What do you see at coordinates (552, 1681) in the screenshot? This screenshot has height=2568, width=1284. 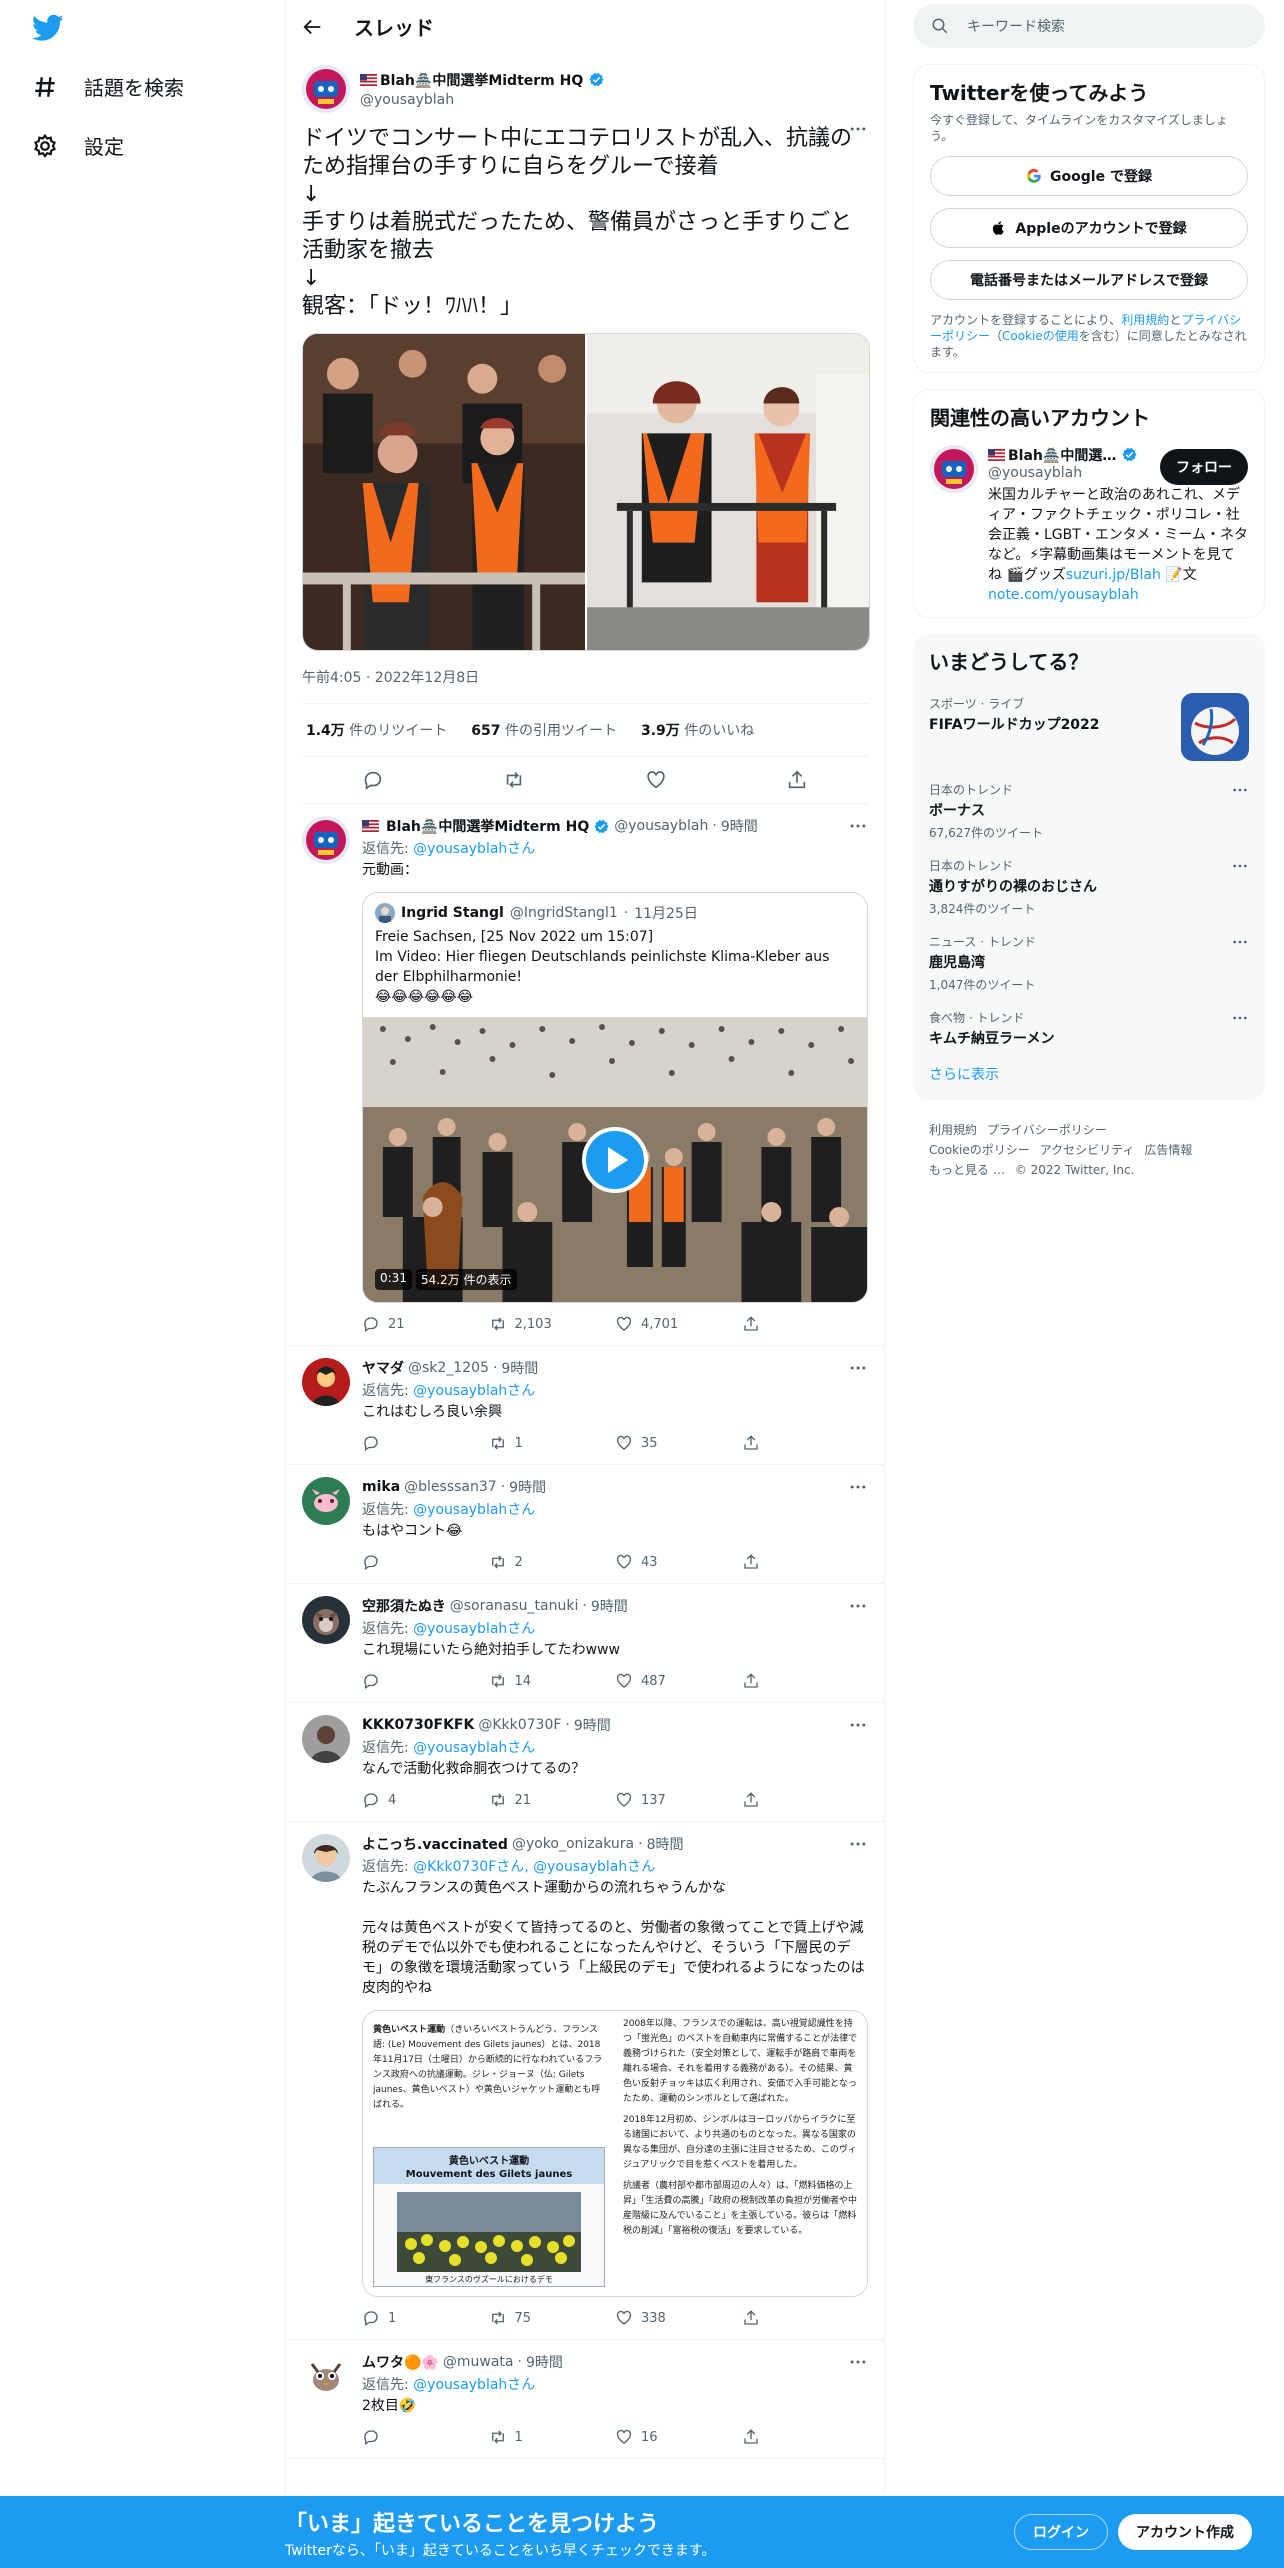 I see `retweet-button: 14` at bounding box center [552, 1681].